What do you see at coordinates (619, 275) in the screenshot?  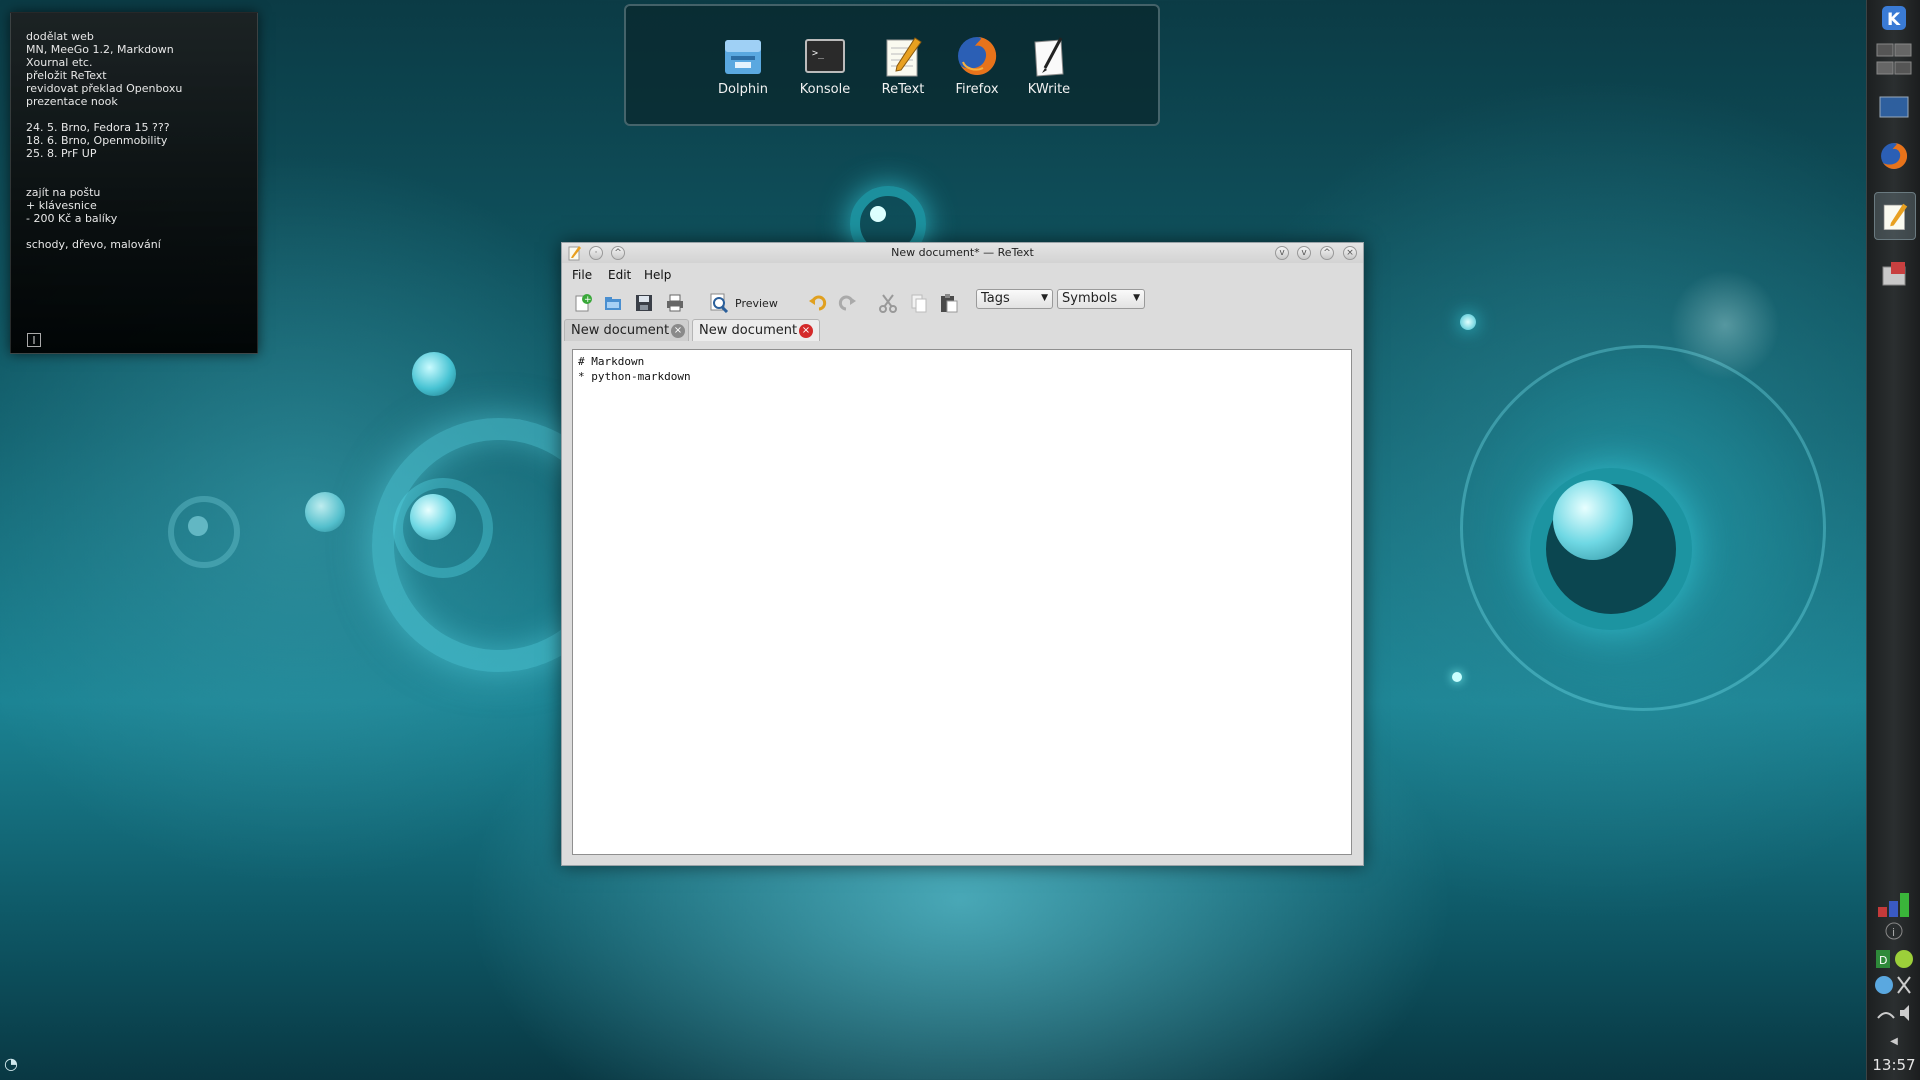 I see `menu-edit: Edit` at bounding box center [619, 275].